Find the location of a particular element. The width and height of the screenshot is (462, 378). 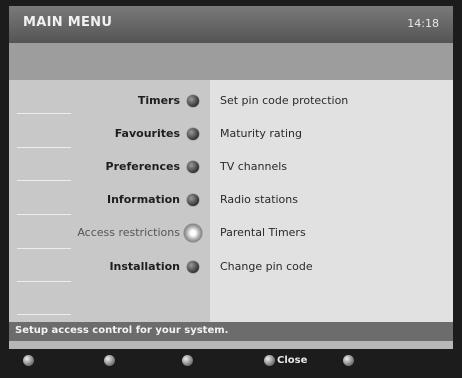

status-text: Setup access control for your system. is located at coordinates (122, 330).